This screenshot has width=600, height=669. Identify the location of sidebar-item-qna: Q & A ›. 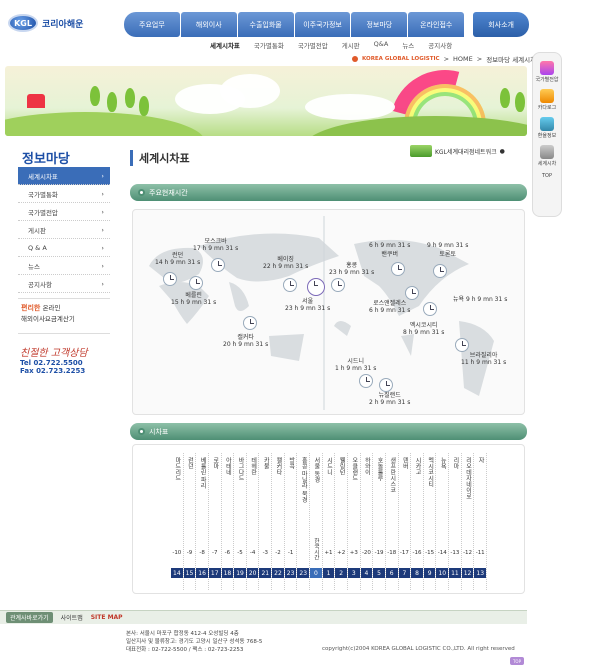
(64, 248).